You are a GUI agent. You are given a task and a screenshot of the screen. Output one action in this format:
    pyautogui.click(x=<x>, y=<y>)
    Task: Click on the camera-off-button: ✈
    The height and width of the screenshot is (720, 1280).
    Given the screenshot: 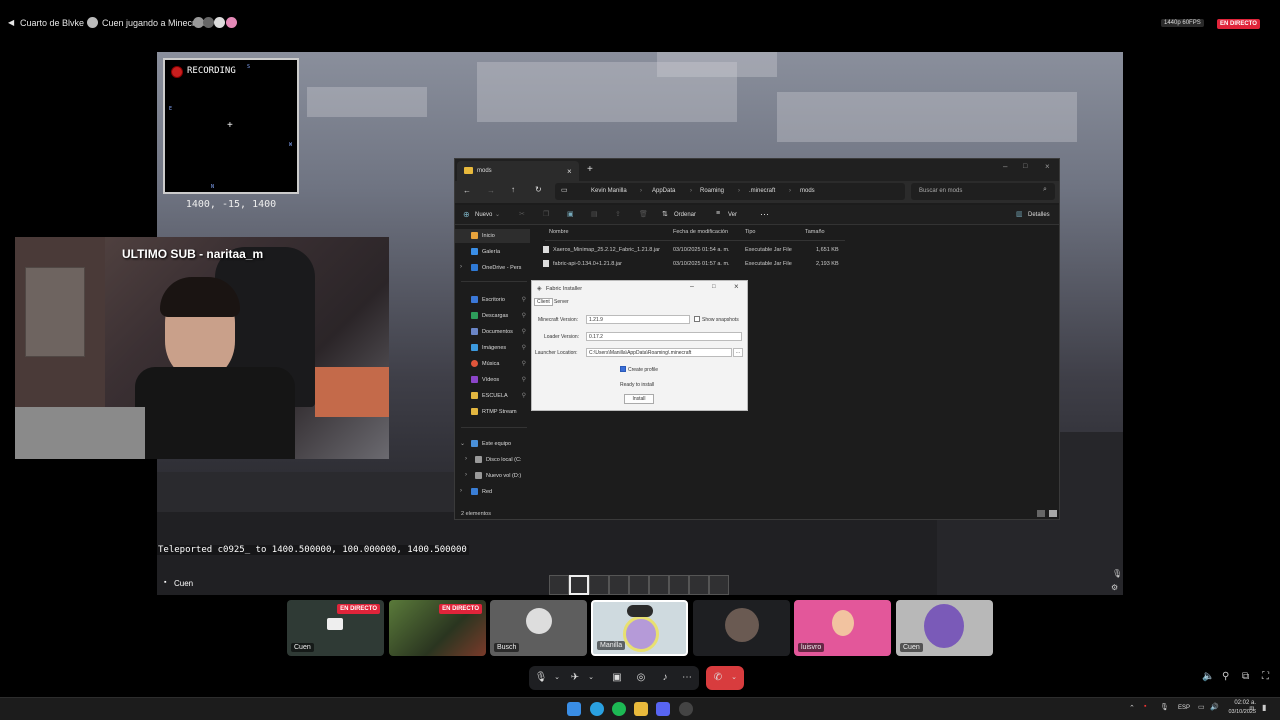 What is the action you would take?
    pyautogui.click(x=575, y=678)
    